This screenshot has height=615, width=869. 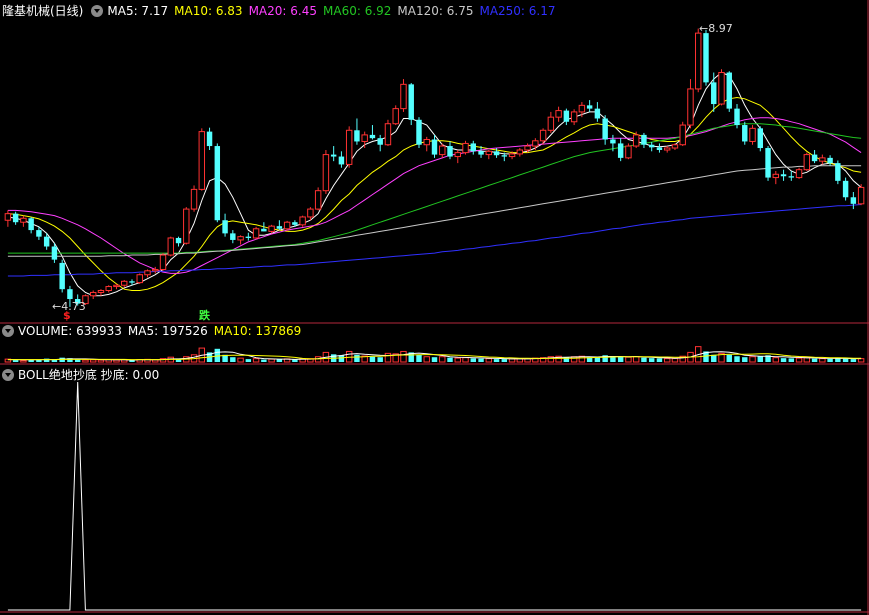 What do you see at coordinates (67, 315) in the screenshot?
I see `buy-signal-marker: $` at bounding box center [67, 315].